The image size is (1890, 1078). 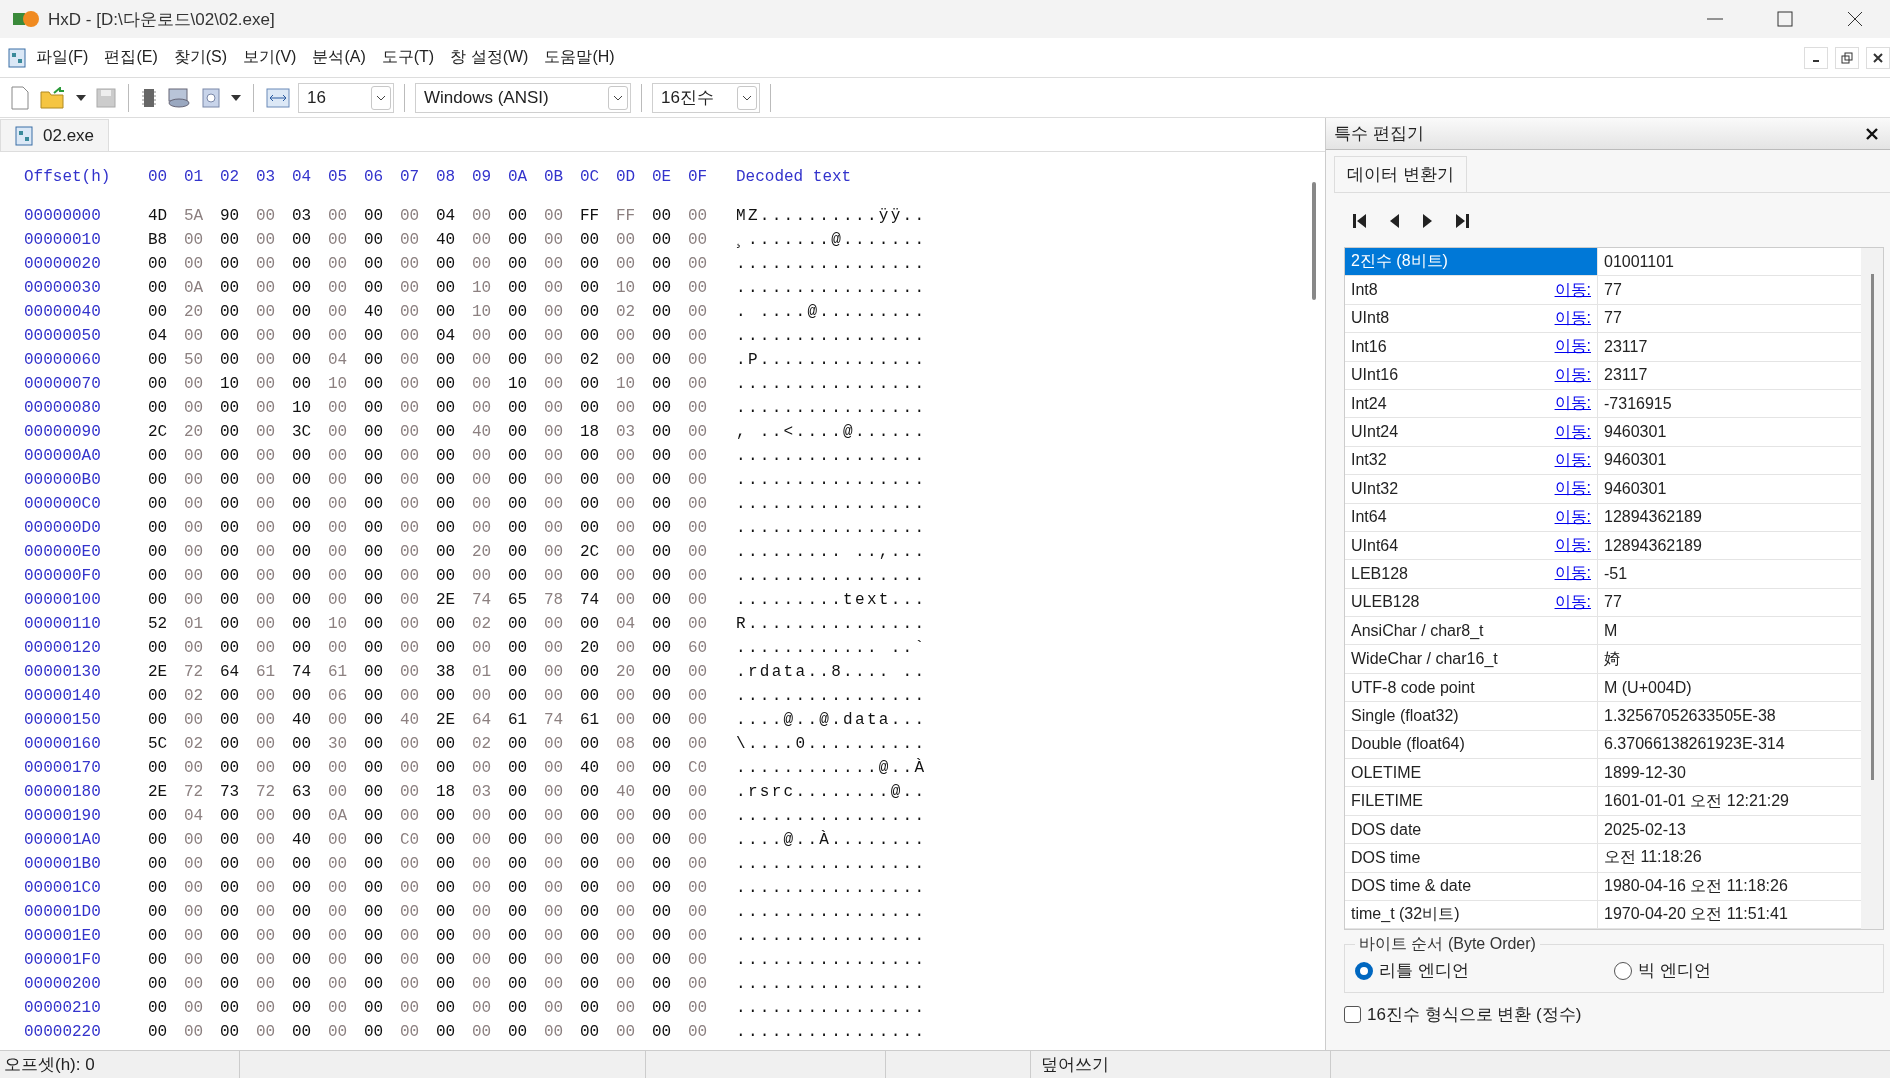 I want to click on value-cell: -7316915, so click(x=1729, y=403).